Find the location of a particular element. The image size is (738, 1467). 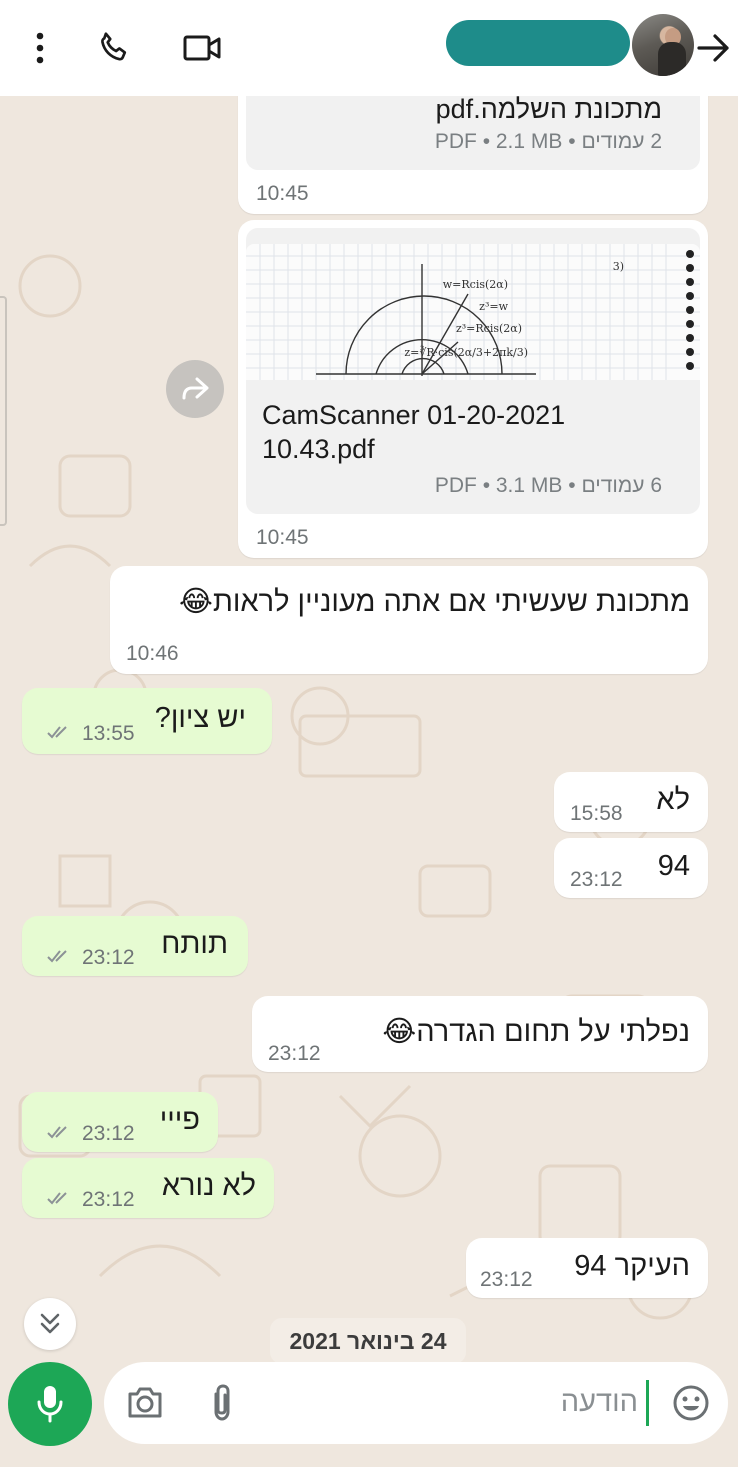

svg-text: w=Rcis(2α) is located at coordinates (475, 284).